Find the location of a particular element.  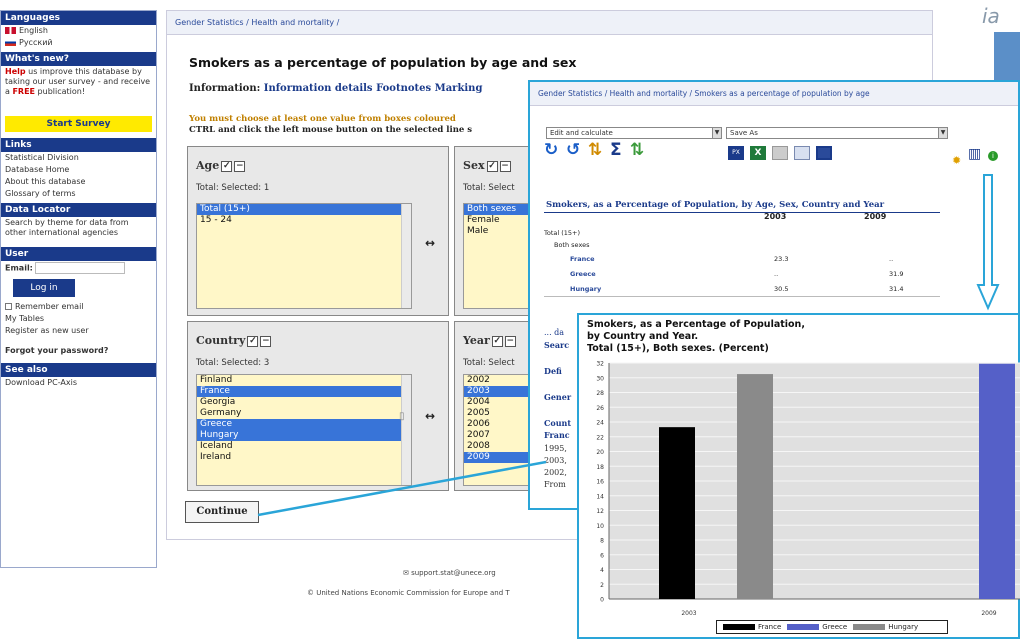

corner-blue-block is located at coordinates (1007, 57).